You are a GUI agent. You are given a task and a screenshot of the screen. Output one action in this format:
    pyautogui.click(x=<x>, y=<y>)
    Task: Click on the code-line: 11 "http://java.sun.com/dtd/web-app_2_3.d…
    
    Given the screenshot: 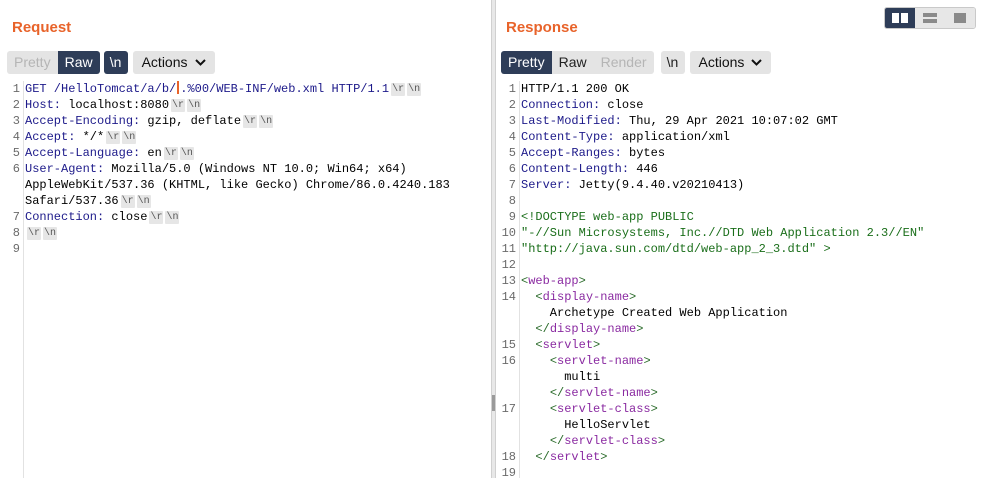 What is the action you would take?
    pyautogui.click(x=742, y=249)
    